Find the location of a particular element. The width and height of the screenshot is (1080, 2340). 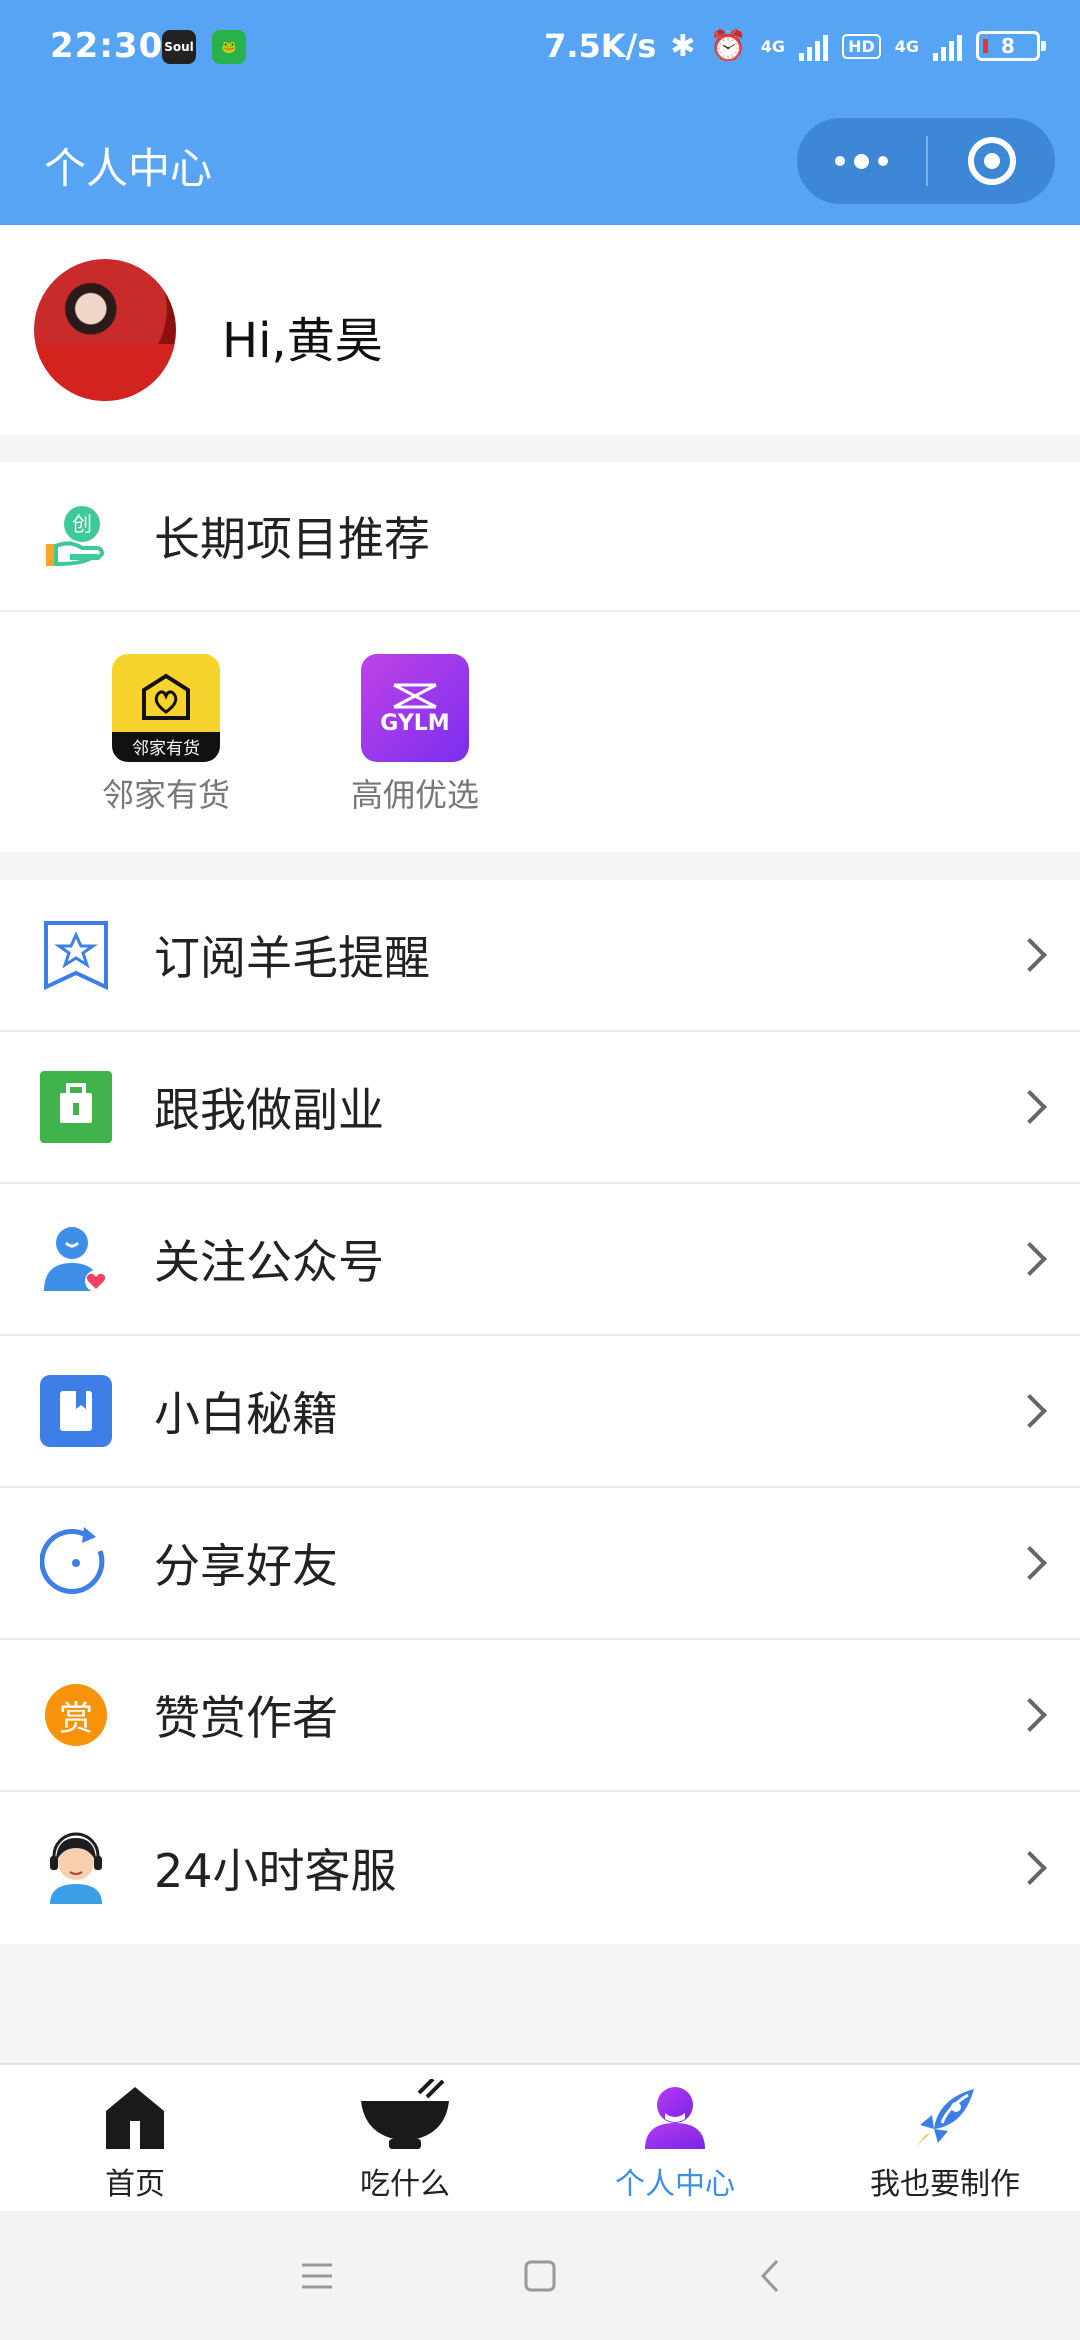

reward-icon: 赏 is located at coordinates (76, 1715).